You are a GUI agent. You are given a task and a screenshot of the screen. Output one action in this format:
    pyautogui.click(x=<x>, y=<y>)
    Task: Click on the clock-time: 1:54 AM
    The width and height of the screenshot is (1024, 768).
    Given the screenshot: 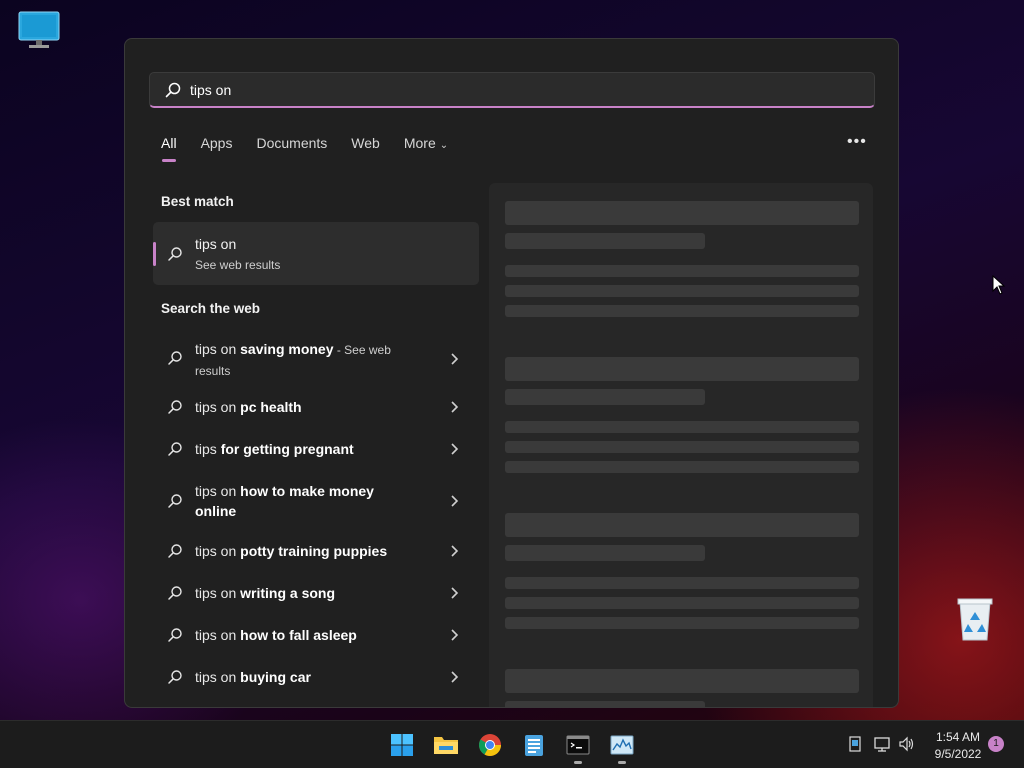 What is the action you would take?
    pyautogui.click(x=958, y=737)
    